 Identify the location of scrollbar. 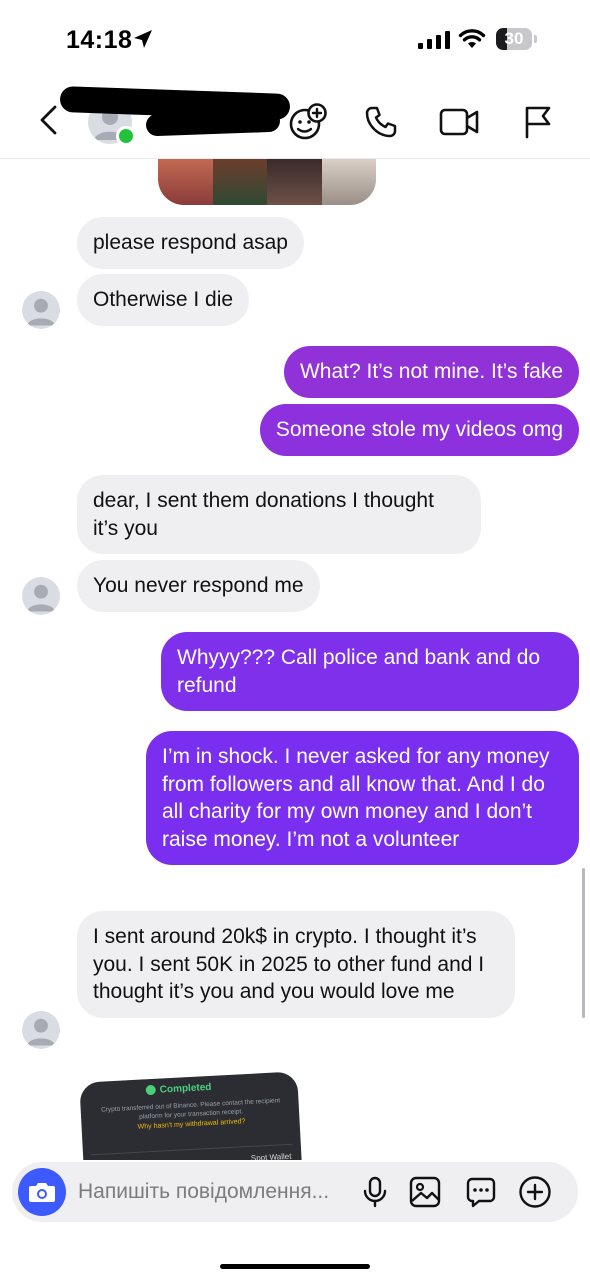
(583, 943).